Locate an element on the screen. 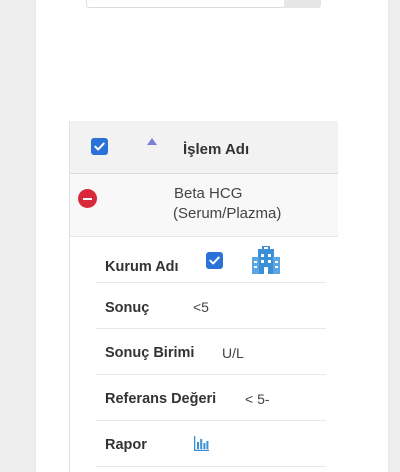  procedure-name: Beta HCG (Serum/Plazma) is located at coordinates (235, 204).